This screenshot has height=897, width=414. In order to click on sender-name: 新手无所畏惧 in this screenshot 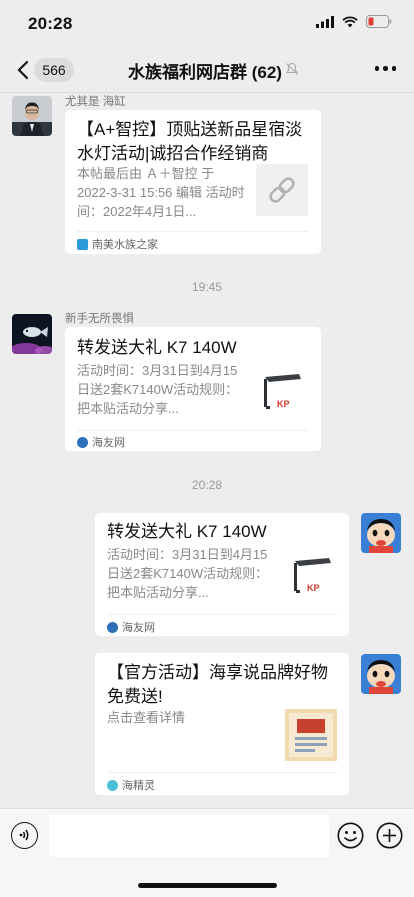, I will do `click(99, 319)`.